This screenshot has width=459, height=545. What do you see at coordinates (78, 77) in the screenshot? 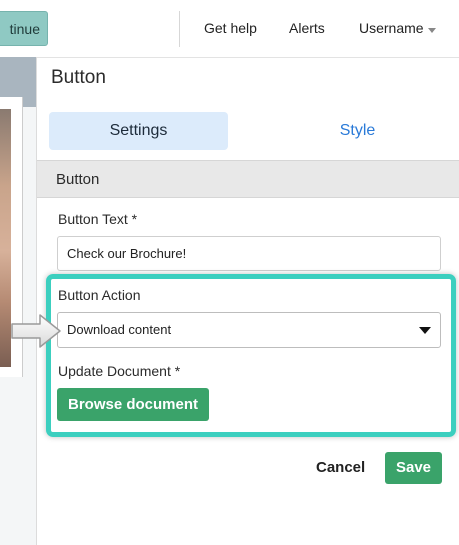
I see `panel-title: Button` at bounding box center [78, 77].